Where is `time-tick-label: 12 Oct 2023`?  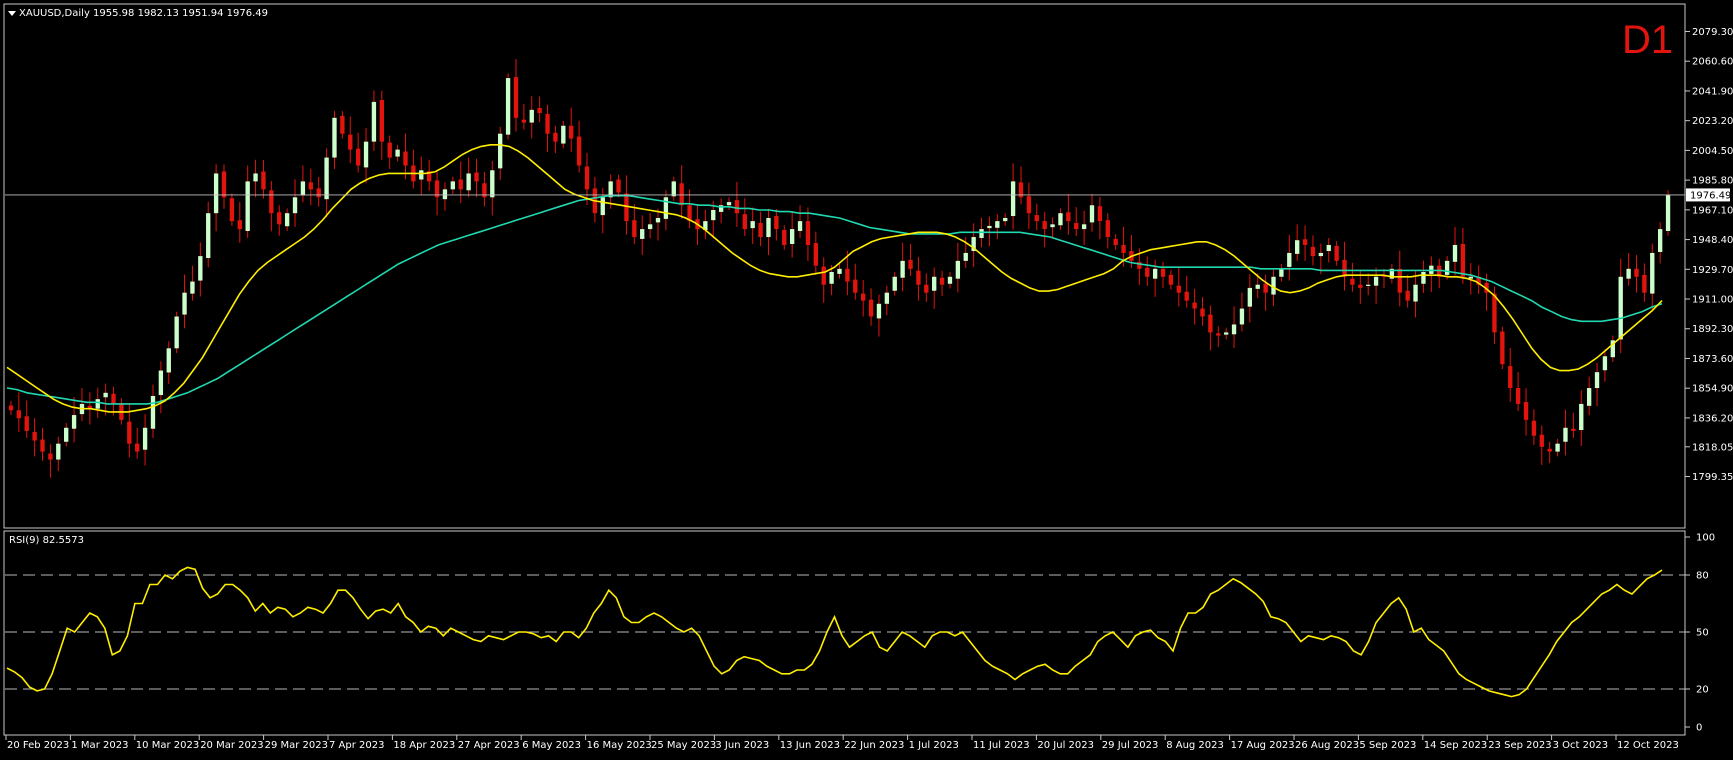
time-tick-label: 12 Oct 2023 is located at coordinates (1648, 745).